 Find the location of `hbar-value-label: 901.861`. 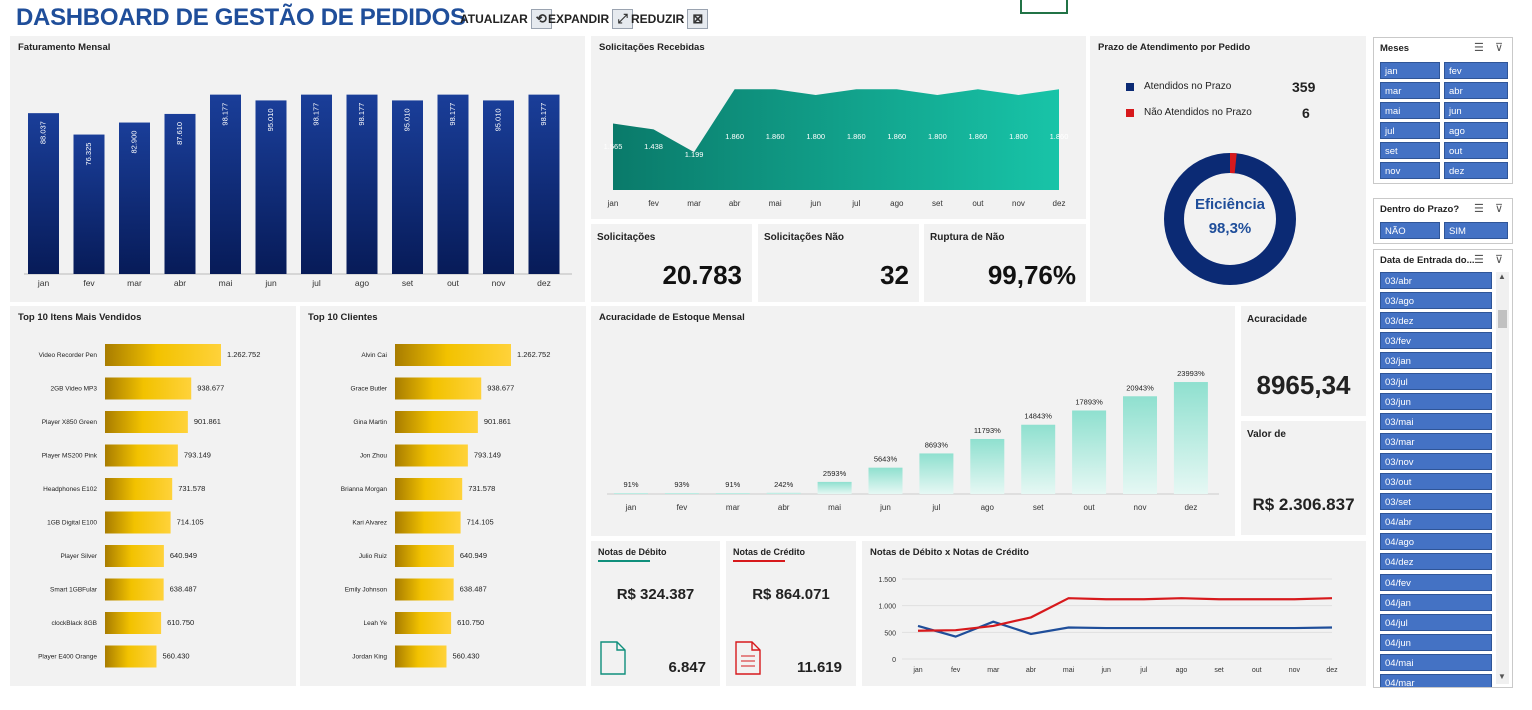

hbar-value-label: 901.861 is located at coordinates (207, 421).